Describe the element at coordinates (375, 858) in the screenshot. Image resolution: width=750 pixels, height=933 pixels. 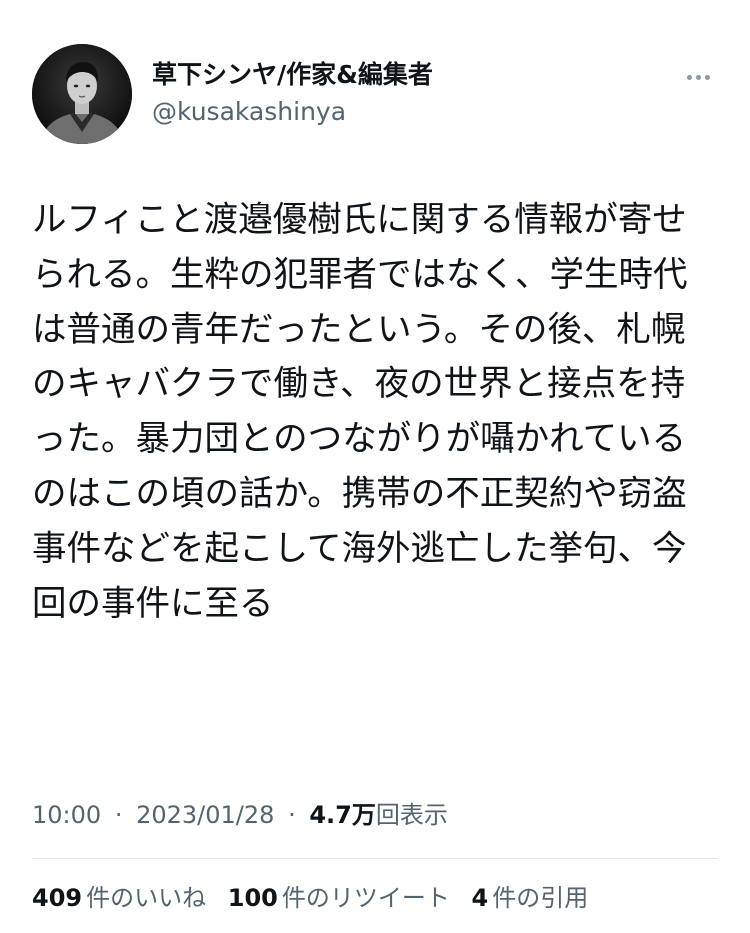
I see `divider` at that location.